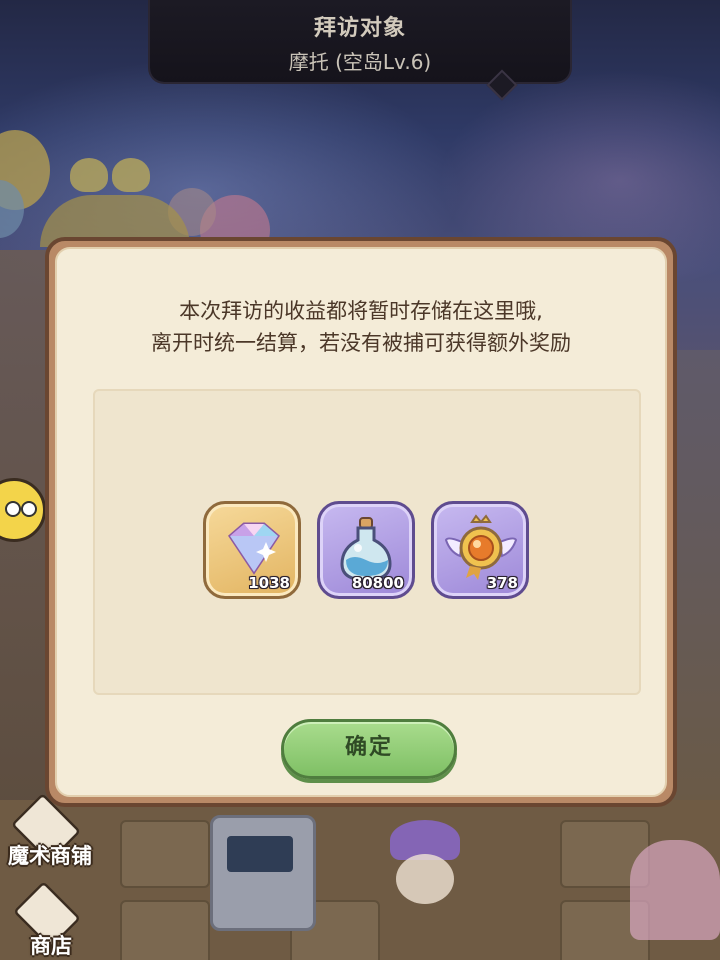 This screenshot has width=720, height=960. What do you see at coordinates (425, 879) in the screenshot?
I see `clown-face` at bounding box center [425, 879].